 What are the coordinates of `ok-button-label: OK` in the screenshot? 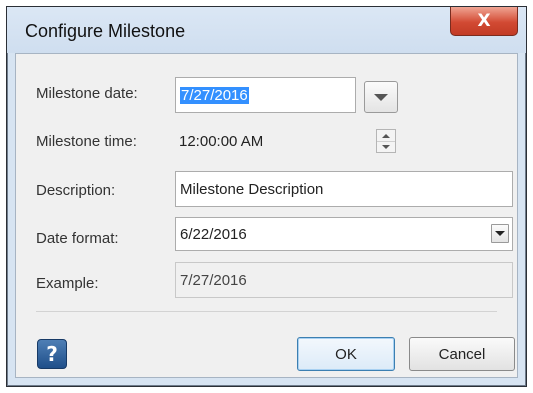 It's located at (346, 354).